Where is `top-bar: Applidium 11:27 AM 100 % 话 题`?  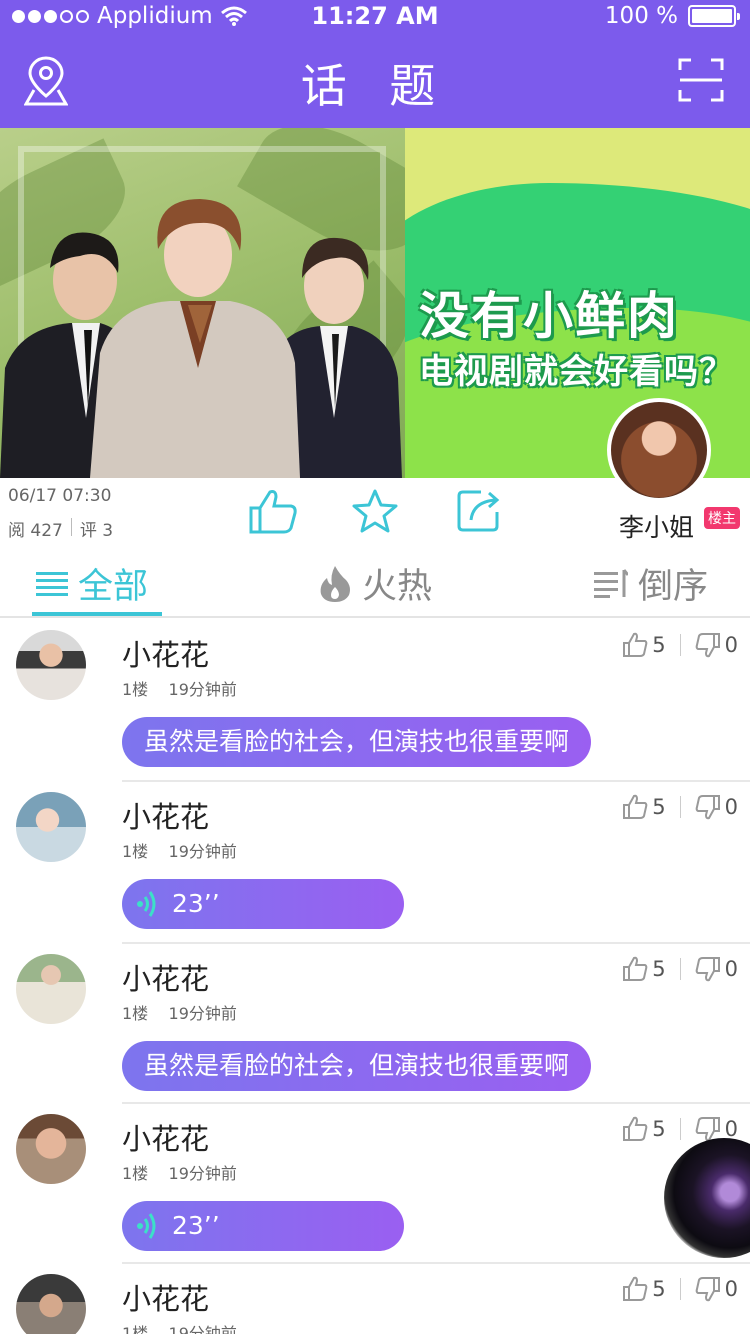
top-bar: Applidium 11:27 AM 100 % 话 题 is located at coordinates (375, 64).